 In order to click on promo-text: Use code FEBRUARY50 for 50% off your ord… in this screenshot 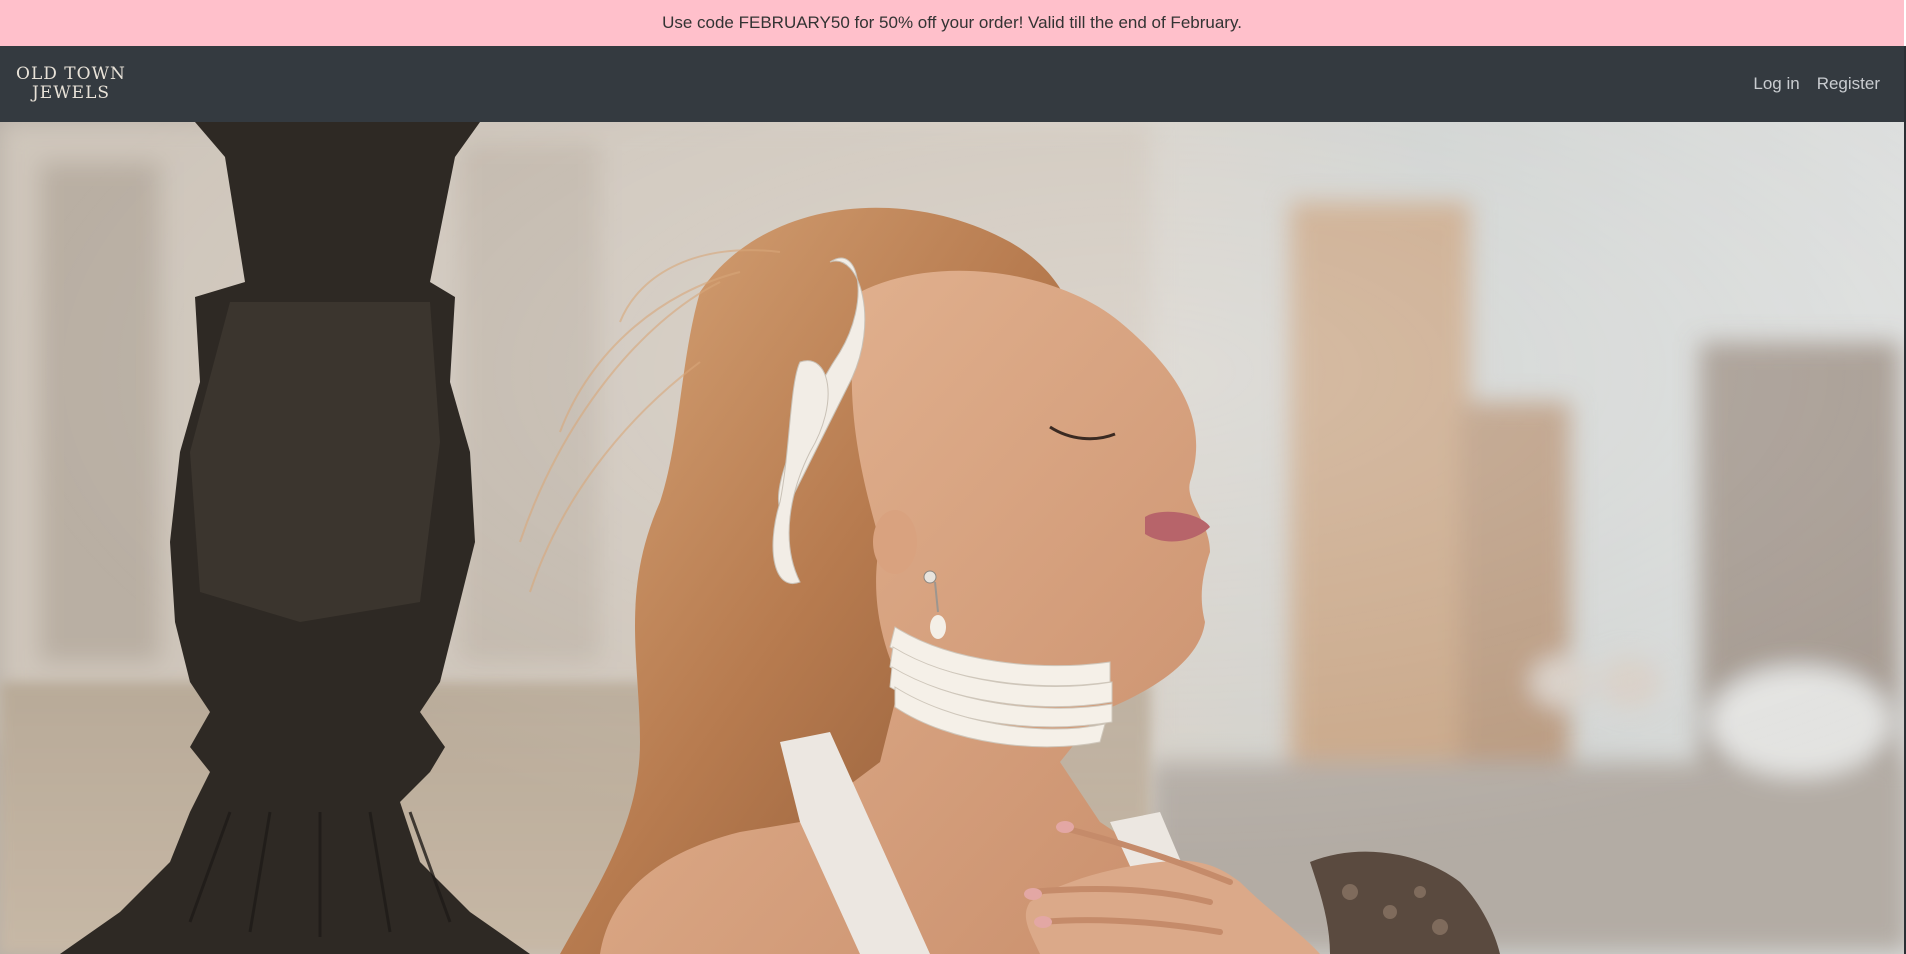, I will do `click(952, 22)`.